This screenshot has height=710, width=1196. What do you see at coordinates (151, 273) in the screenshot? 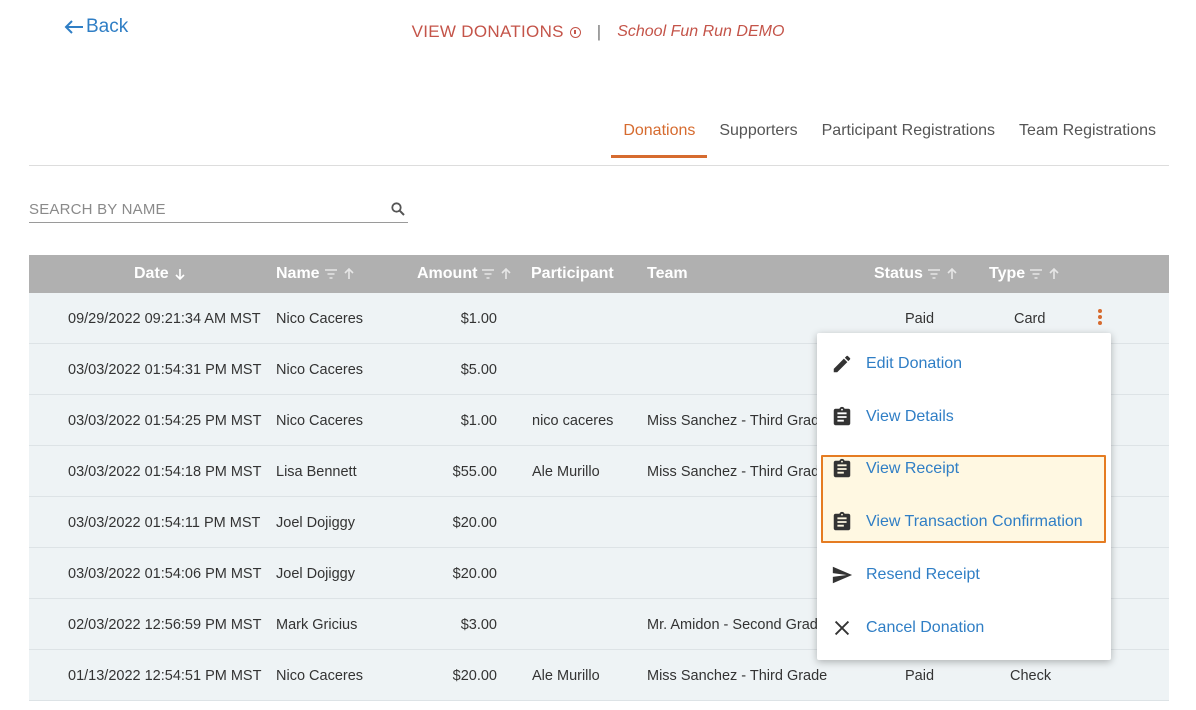
I see `column-label: Date` at bounding box center [151, 273].